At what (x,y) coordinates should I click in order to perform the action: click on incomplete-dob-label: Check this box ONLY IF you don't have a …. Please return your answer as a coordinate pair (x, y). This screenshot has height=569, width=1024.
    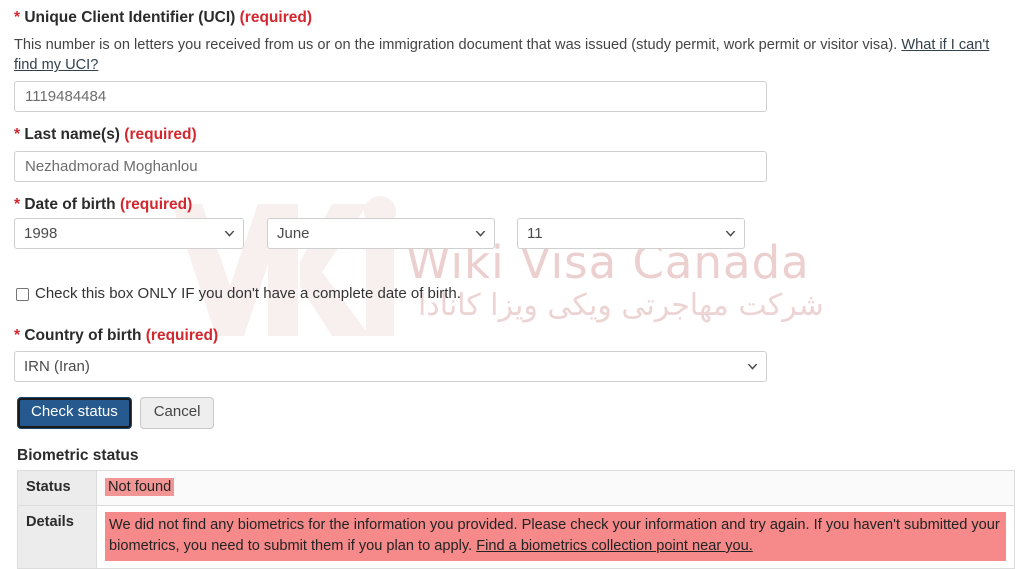
    Looking at the image, I should click on (248, 293).